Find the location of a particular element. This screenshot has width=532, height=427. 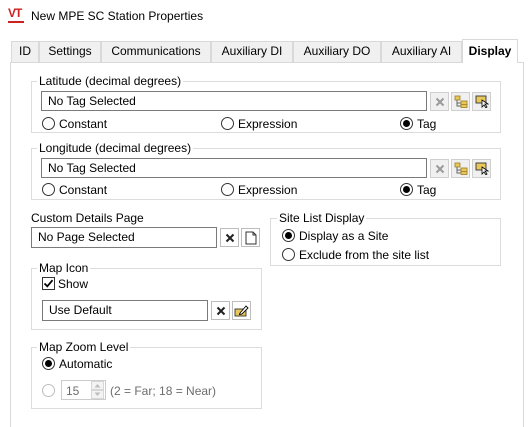

show-map-icon-label: Show is located at coordinates (73, 284).